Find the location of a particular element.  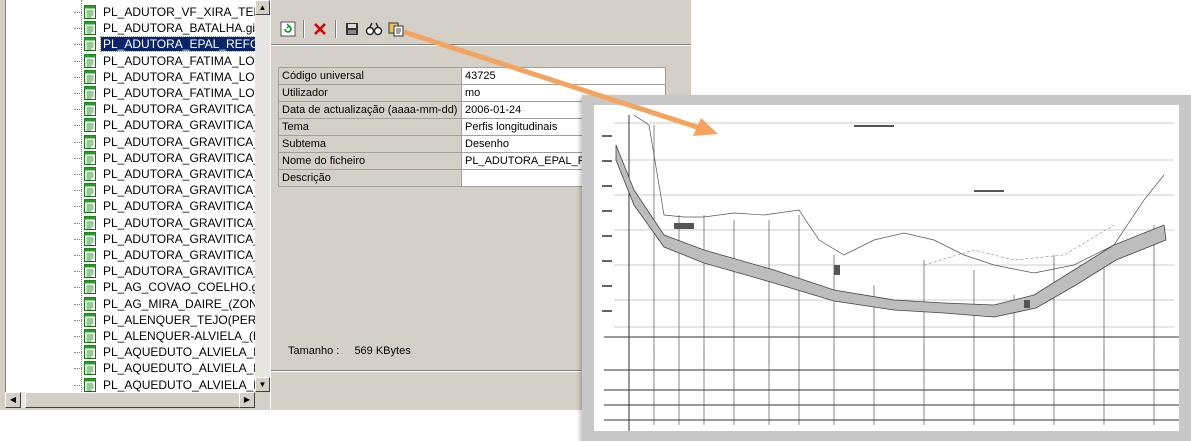

delete-icon is located at coordinates (320, 29).